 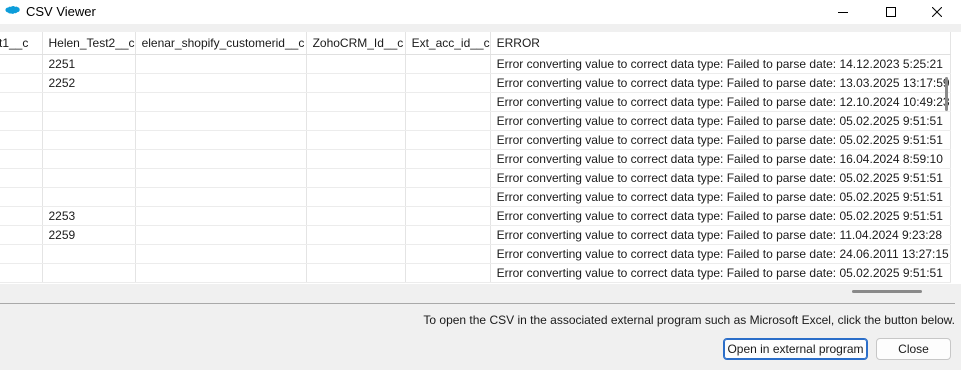 I want to click on table-cell: 2253, so click(x=89, y=216).